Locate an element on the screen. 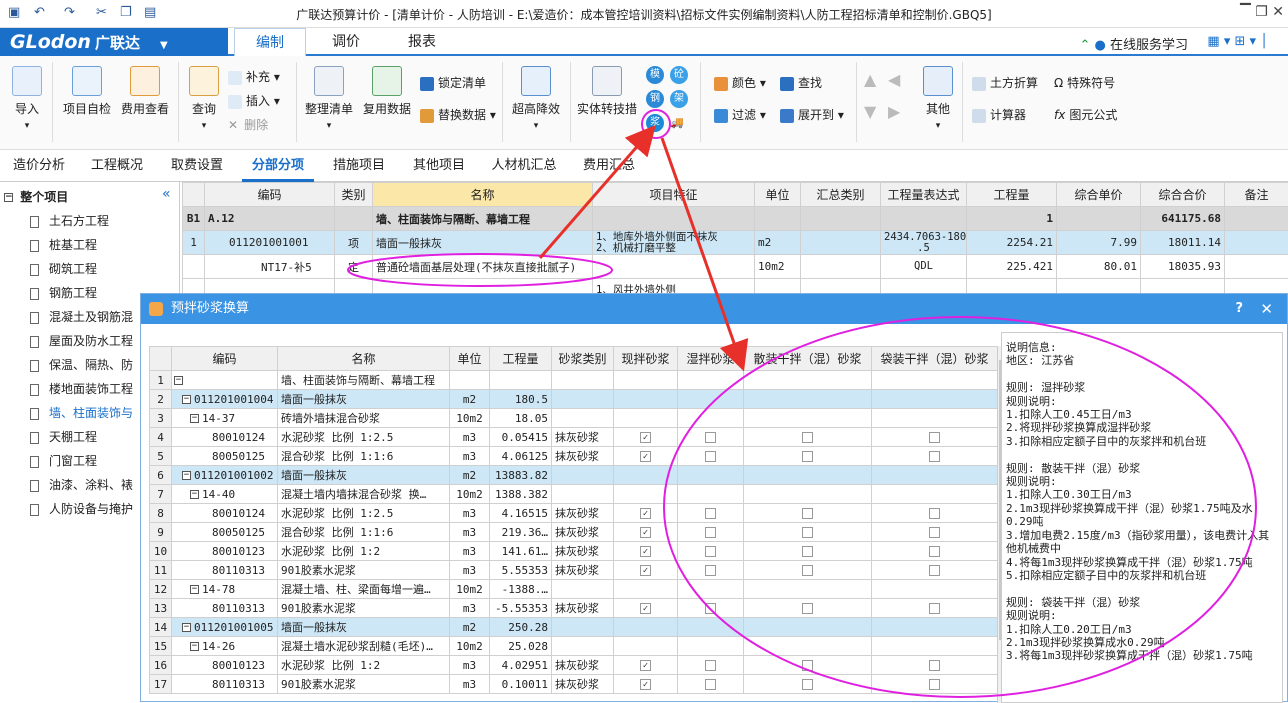  cell-total: 641175.68 is located at coordinates (1183, 219).